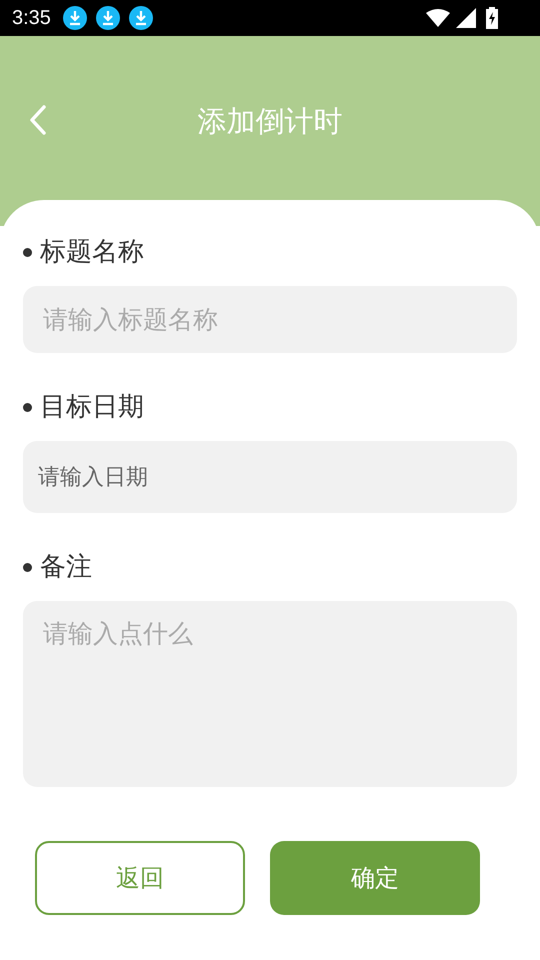 This screenshot has width=540, height=960. What do you see at coordinates (38, 120) in the screenshot?
I see `back-icon` at bounding box center [38, 120].